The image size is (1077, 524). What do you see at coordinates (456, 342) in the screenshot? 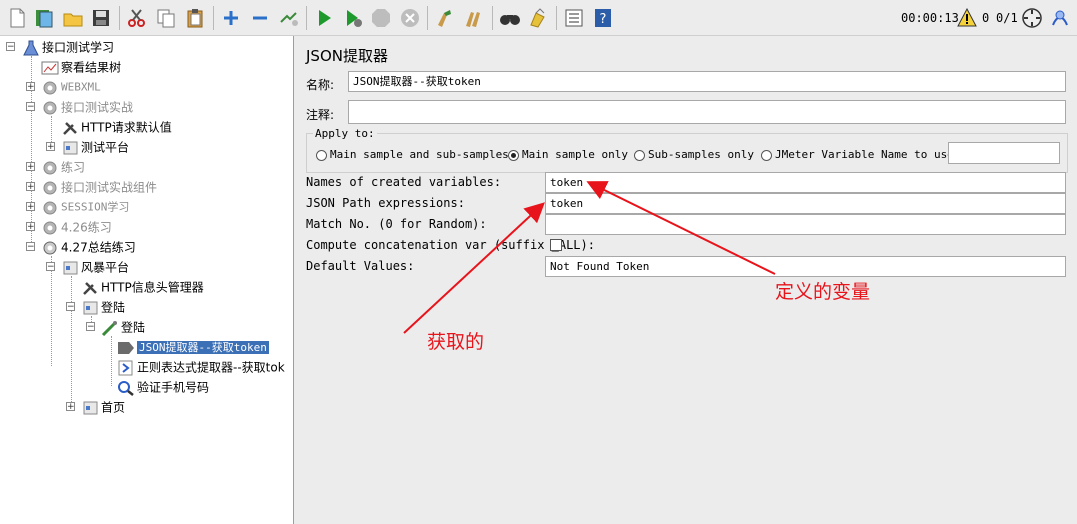
I see `annotation-obtained: 获取的` at bounding box center [456, 342].